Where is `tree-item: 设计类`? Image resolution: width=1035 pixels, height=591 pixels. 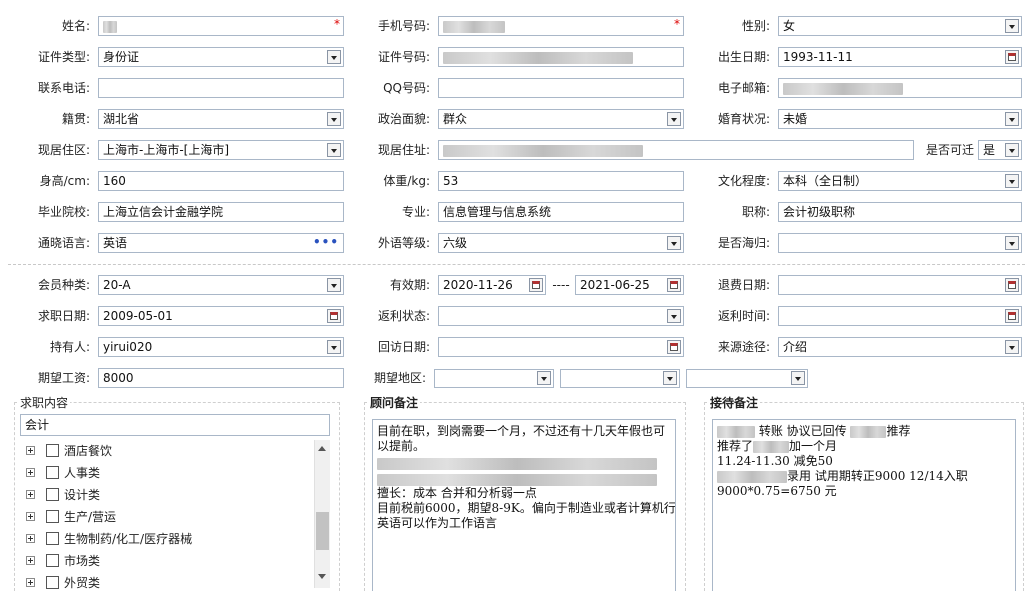 tree-item: 设计类 is located at coordinates (165, 495).